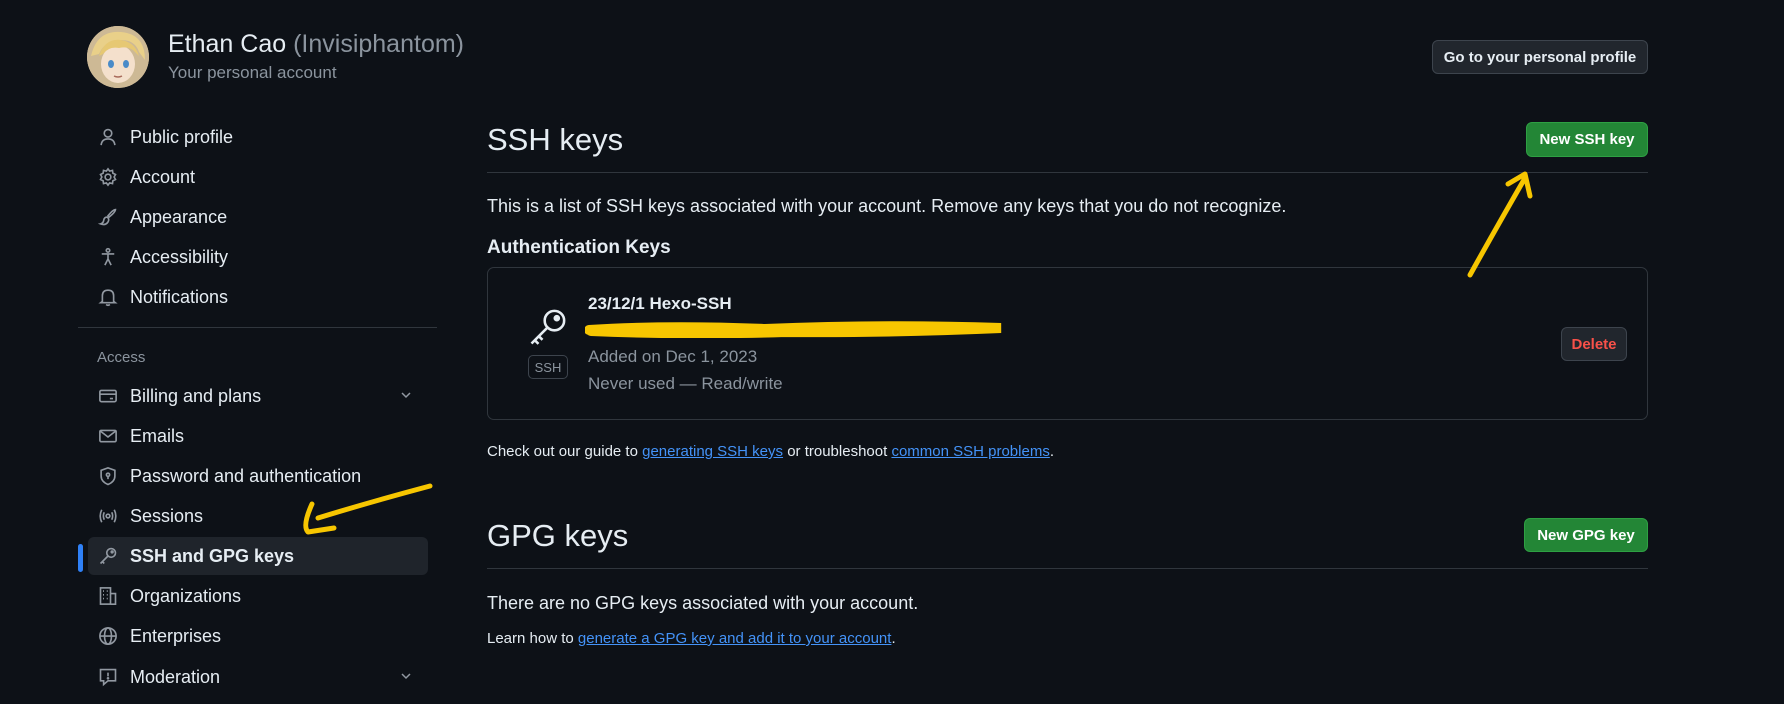 This screenshot has width=1784, height=704. Describe the element at coordinates (108, 297) in the screenshot. I see `bell-icon` at that location.